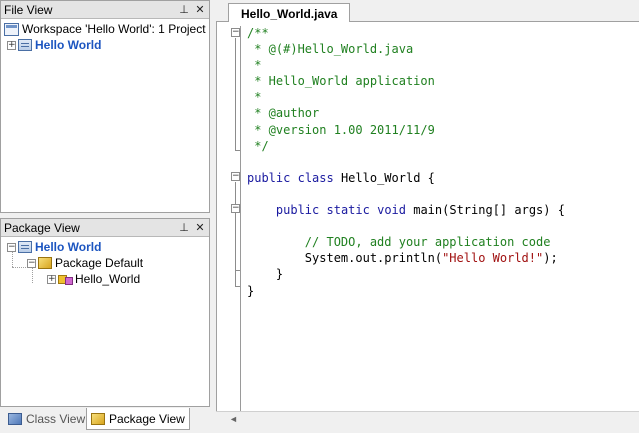  I want to click on package-icon, so click(45, 263).